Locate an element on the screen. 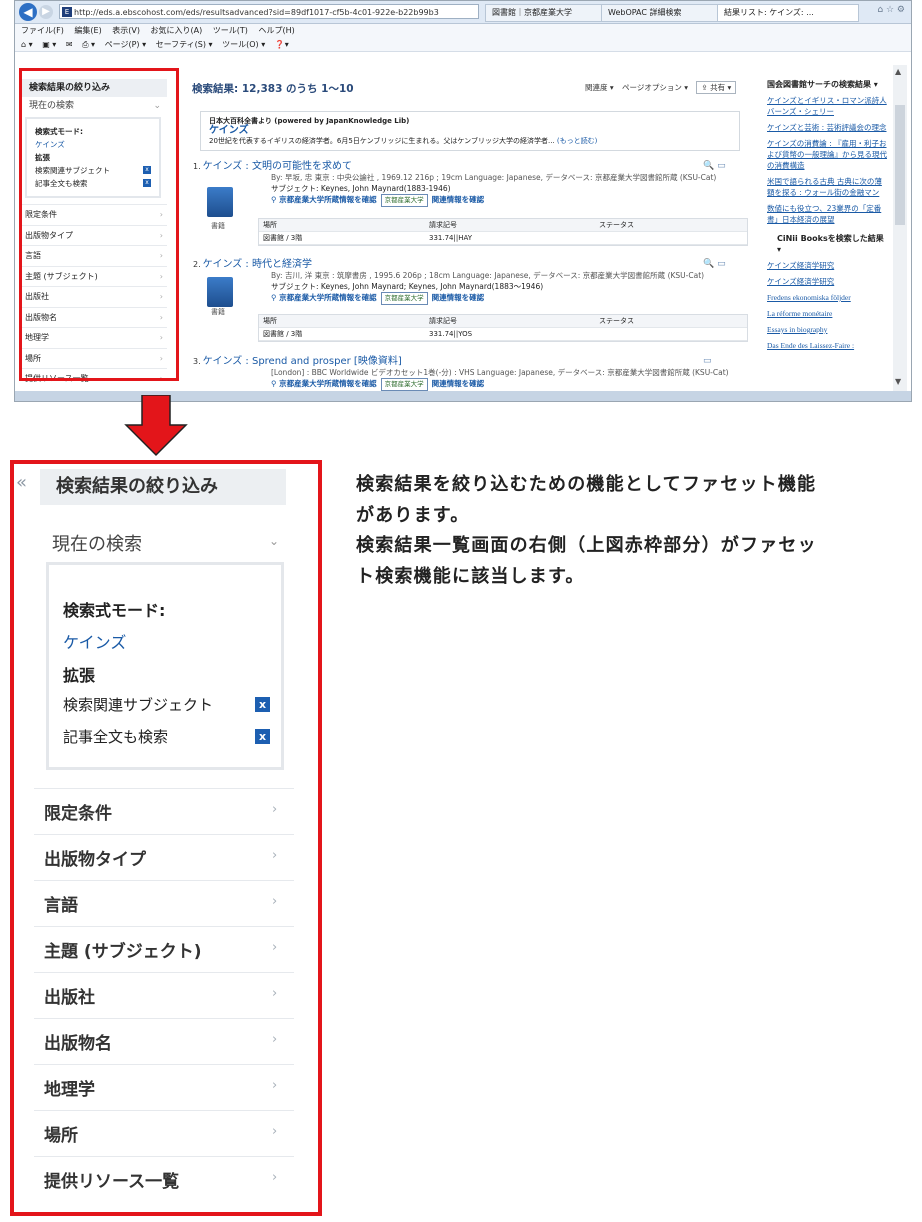 Image resolution: width=922 pixels, height=1222 pixels. cinii-link: La réforme monétaire is located at coordinates (828, 313).